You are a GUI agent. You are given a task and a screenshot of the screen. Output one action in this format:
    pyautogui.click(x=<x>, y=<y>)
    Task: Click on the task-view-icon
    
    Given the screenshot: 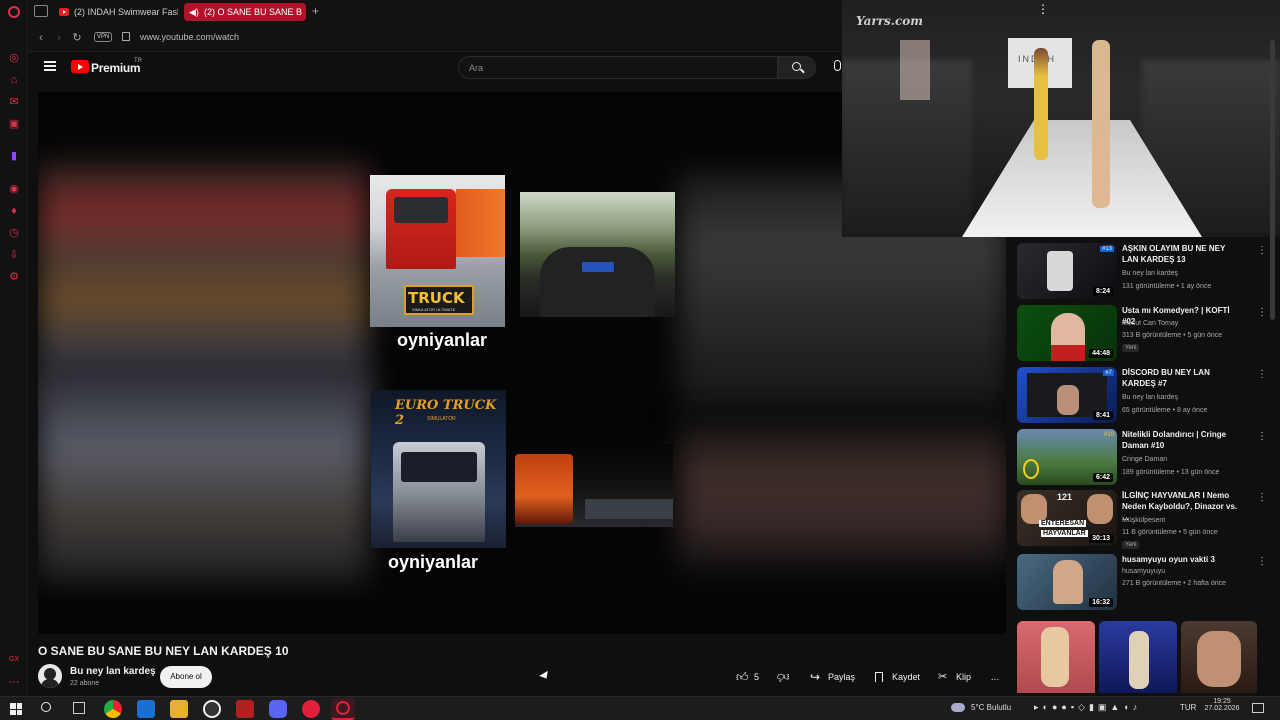 What is the action you would take?
    pyautogui.click(x=79, y=708)
    